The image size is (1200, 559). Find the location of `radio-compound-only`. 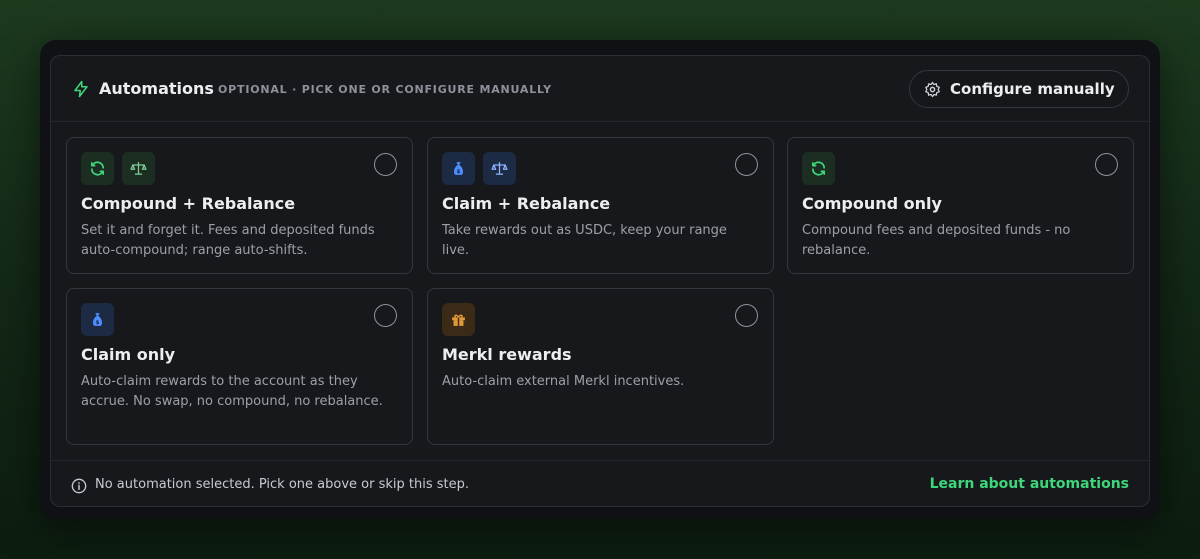

radio-compound-only is located at coordinates (1106, 164).